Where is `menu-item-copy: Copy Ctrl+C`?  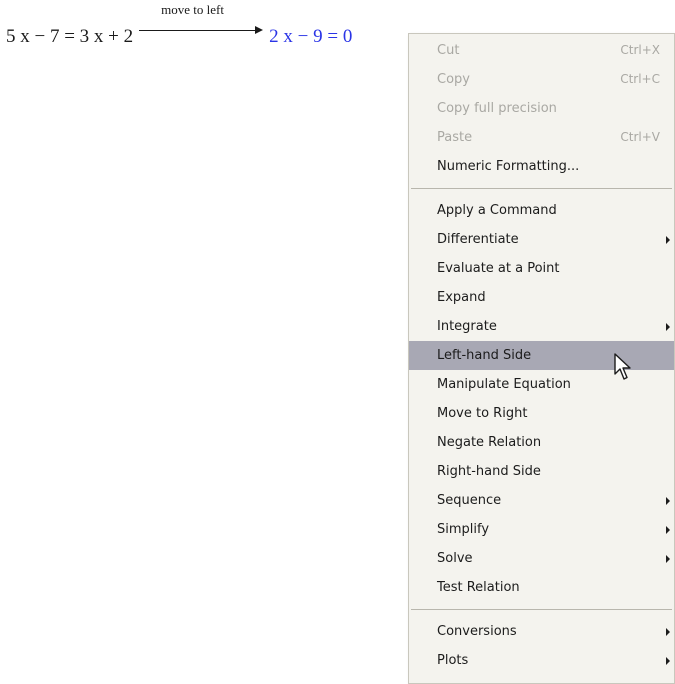
menu-item-copy: Copy Ctrl+C is located at coordinates (541, 79).